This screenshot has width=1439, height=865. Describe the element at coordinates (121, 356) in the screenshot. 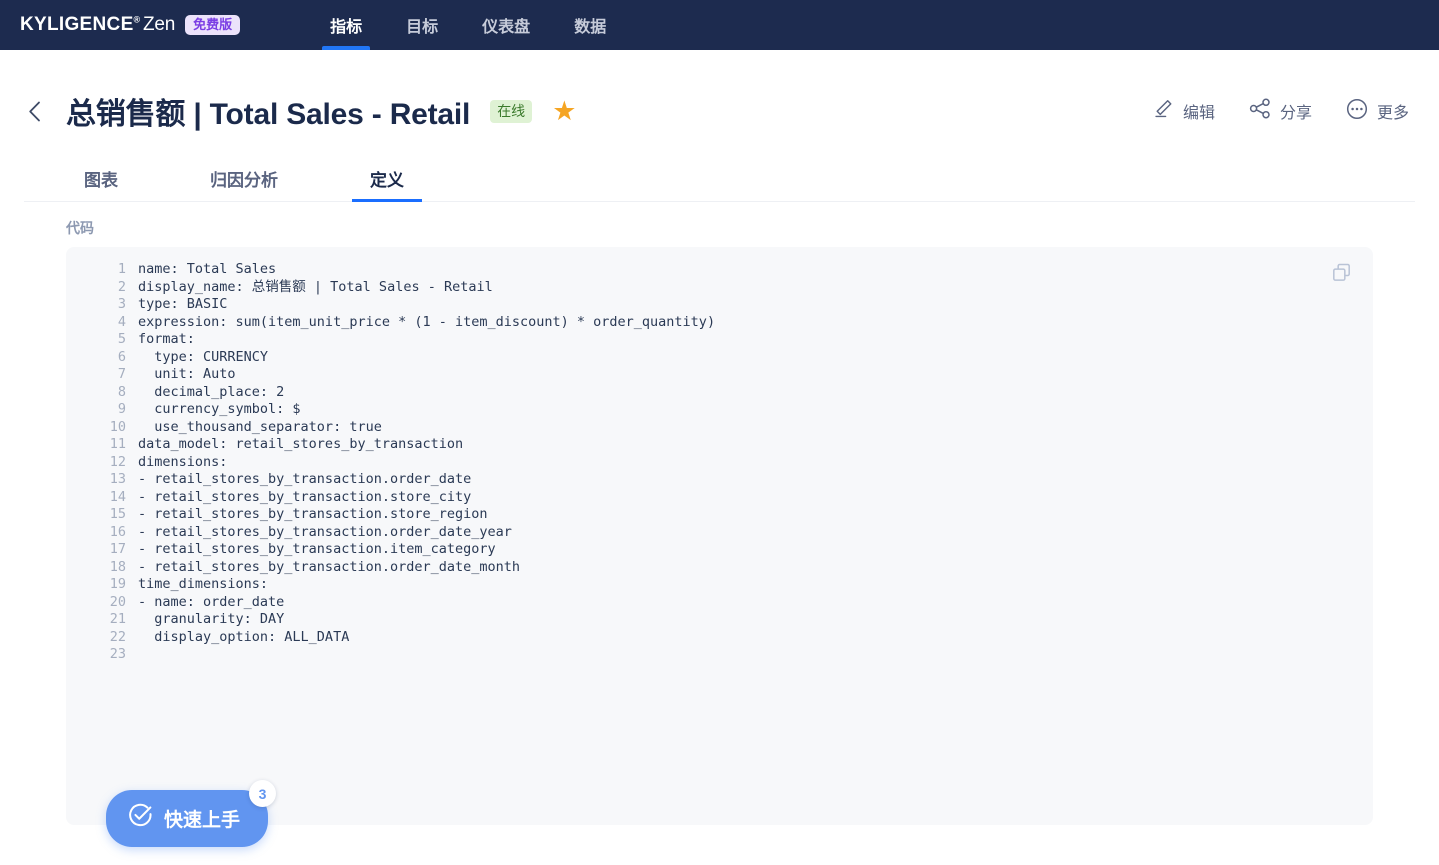

I see `line-number: 6` at that location.